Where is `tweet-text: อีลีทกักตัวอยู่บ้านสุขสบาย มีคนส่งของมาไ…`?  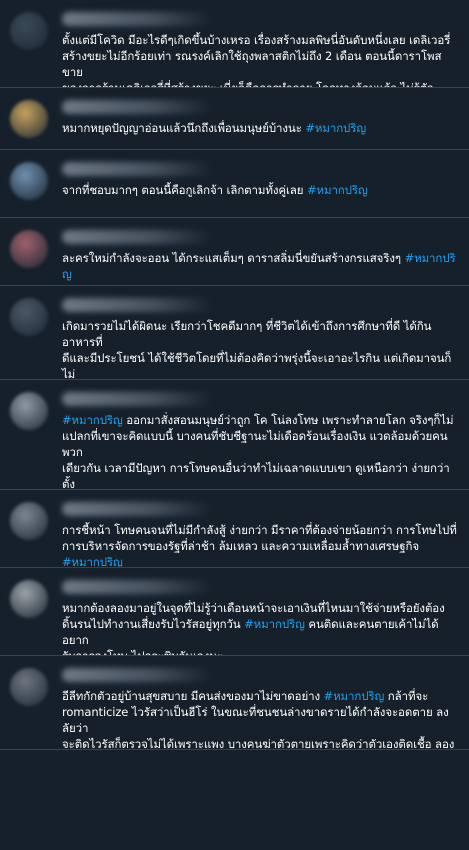
tweet-text: อีลีทกักตัวอยู่บ้านสุขสบาย มีคนส่งของมาไ… is located at coordinates (258, 719).